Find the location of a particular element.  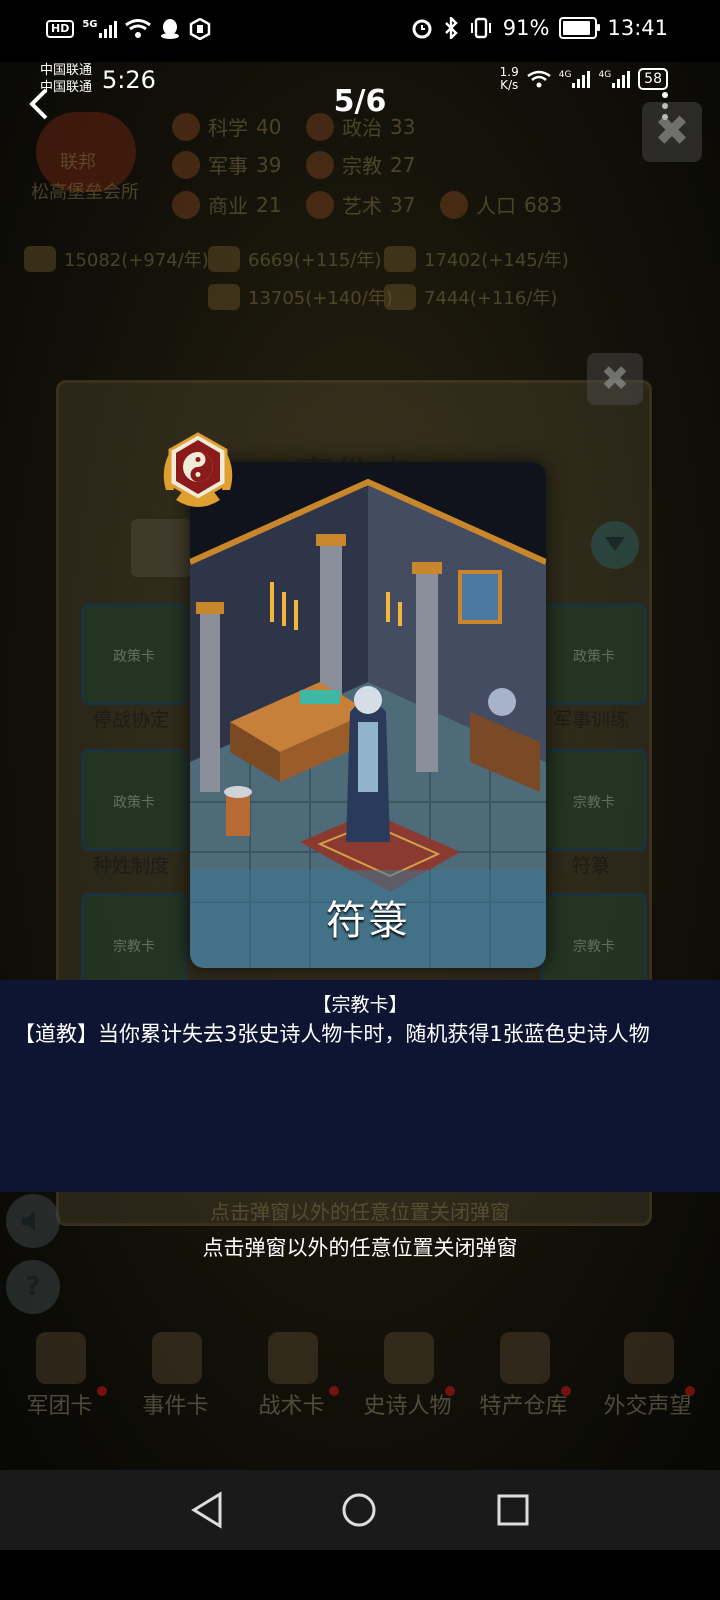

net-speed: 1.9 K/s is located at coordinates (509, 79).